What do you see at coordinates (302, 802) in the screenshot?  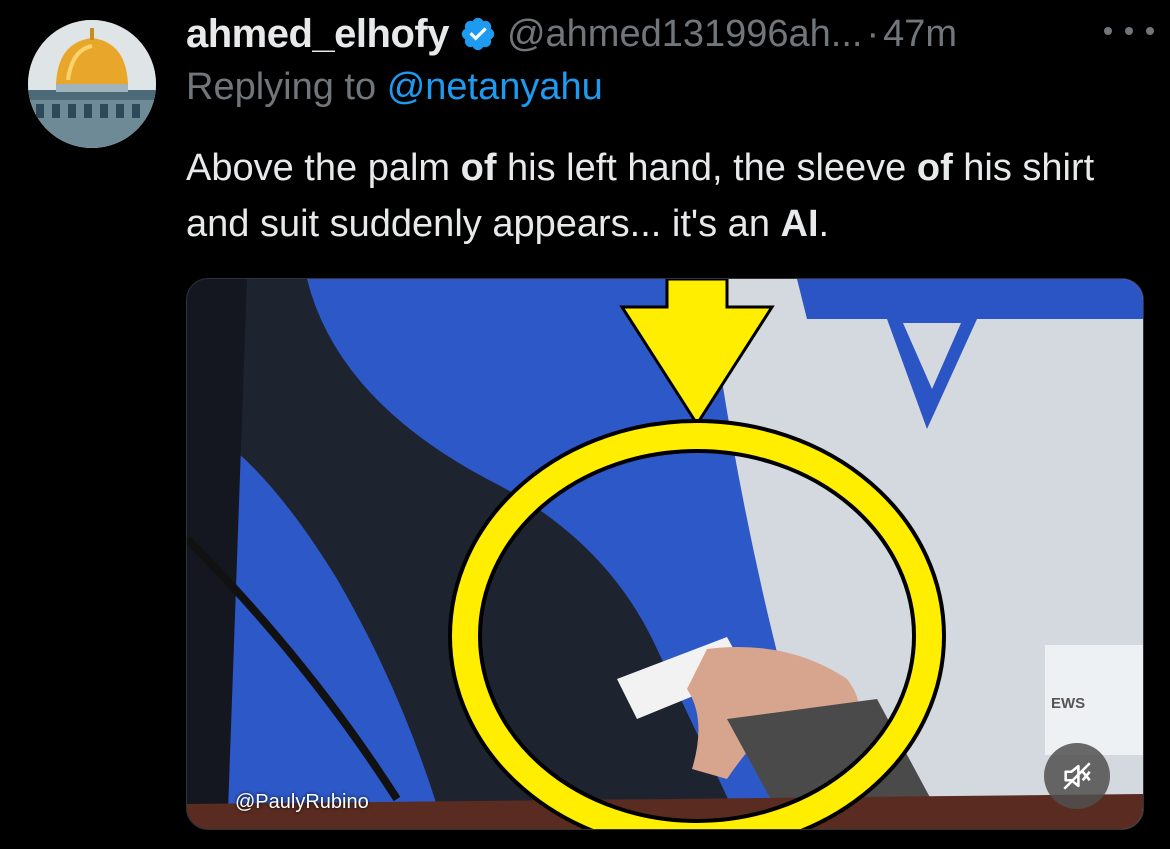 I see `video-credit-watermark: @PaulyRubino` at bounding box center [302, 802].